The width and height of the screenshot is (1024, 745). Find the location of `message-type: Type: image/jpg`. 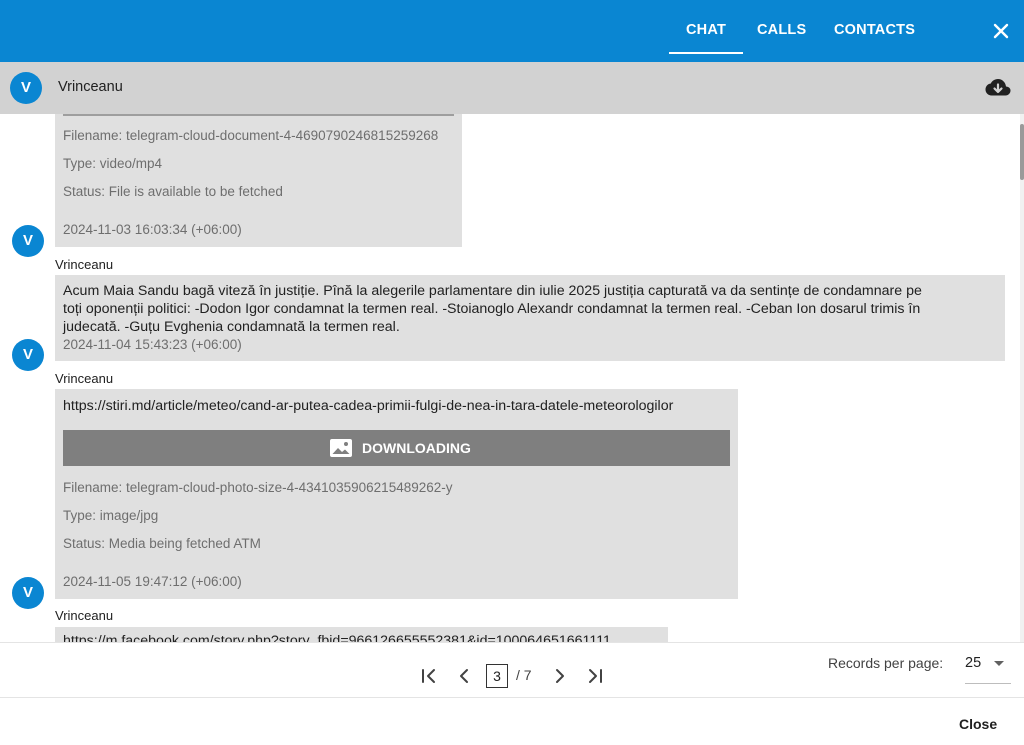

message-type: Type: image/jpg is located at coordinates (111, 515).